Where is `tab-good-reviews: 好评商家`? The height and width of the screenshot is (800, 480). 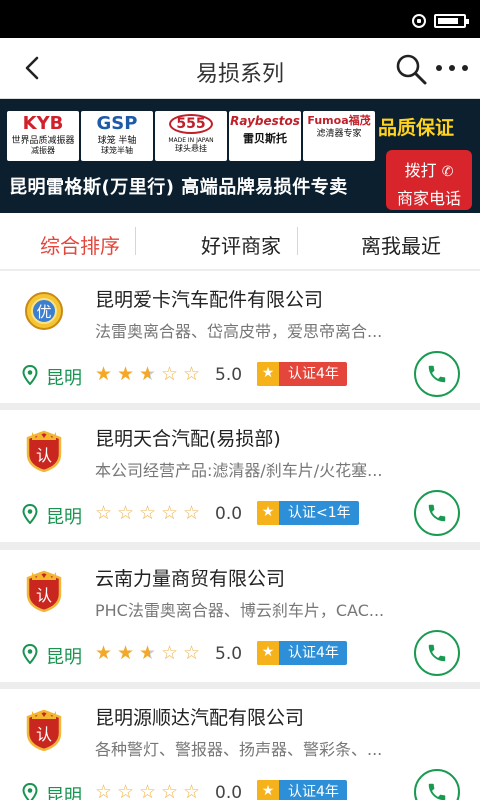 tab-good-reviews: 好评商家 is located at coordinates (241, 244).